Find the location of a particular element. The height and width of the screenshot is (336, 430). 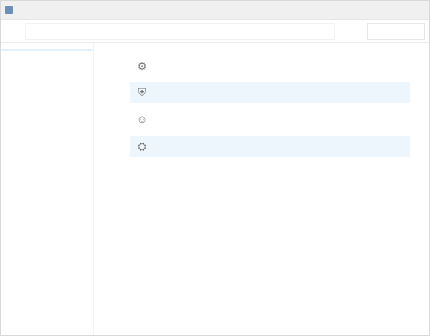

window-controls is located at coordinates (392, 10).